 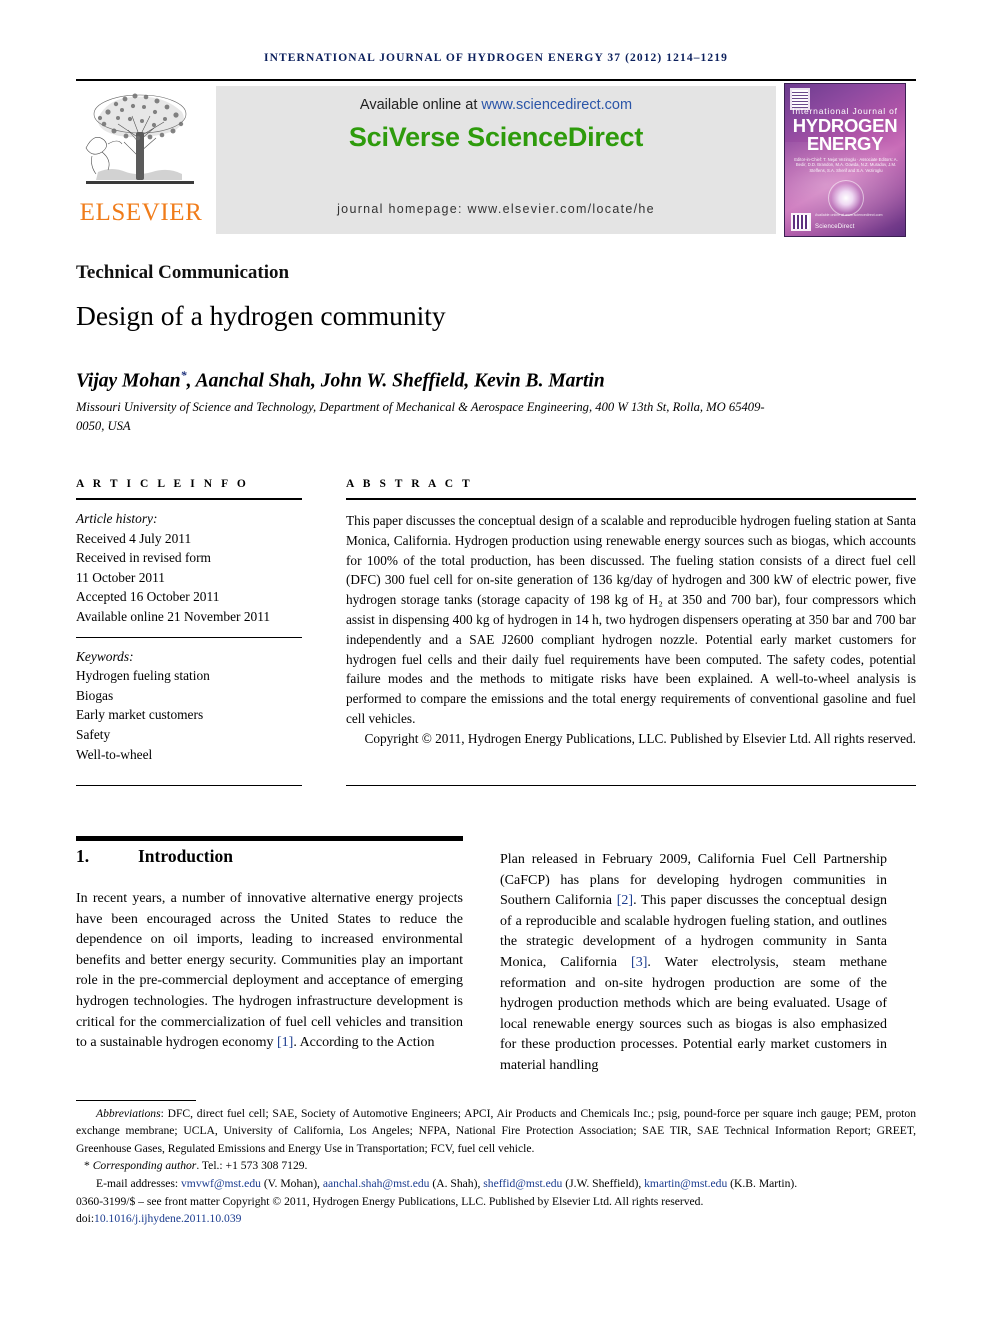 I want to click on history-item: 11 October 2011, so click(x=120, y=577).